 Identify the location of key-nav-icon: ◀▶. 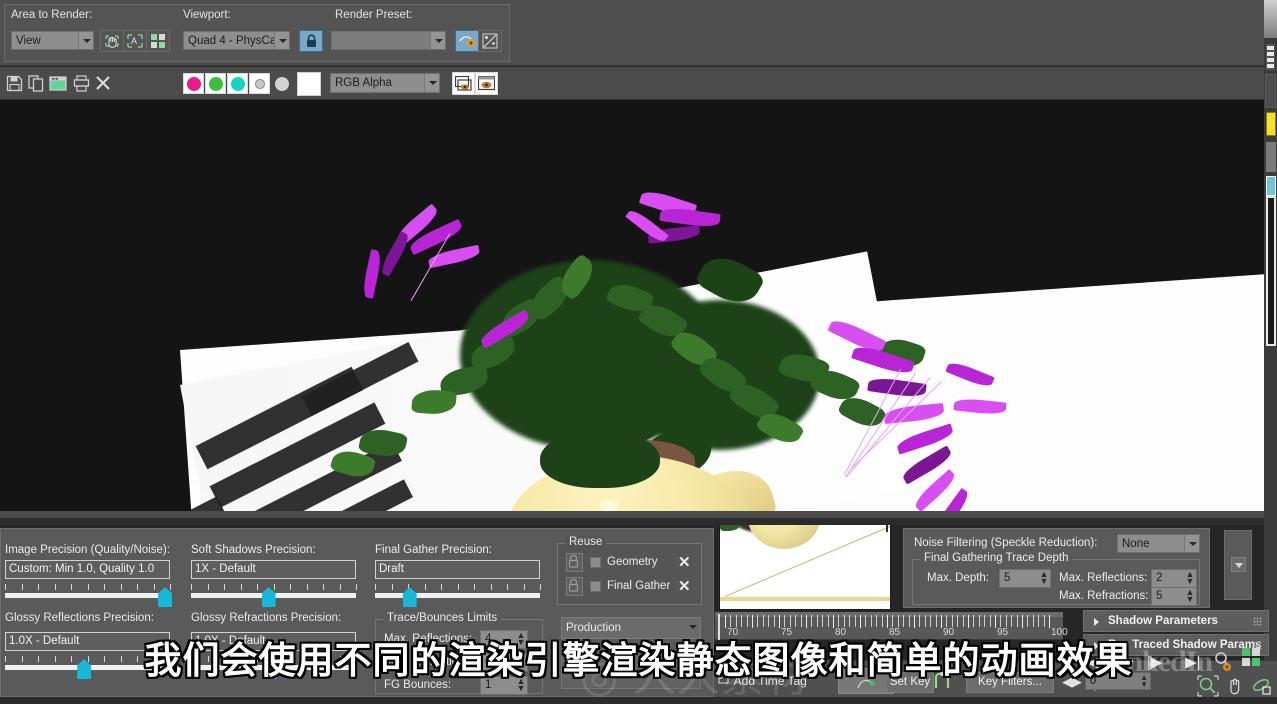
(1072, 682).